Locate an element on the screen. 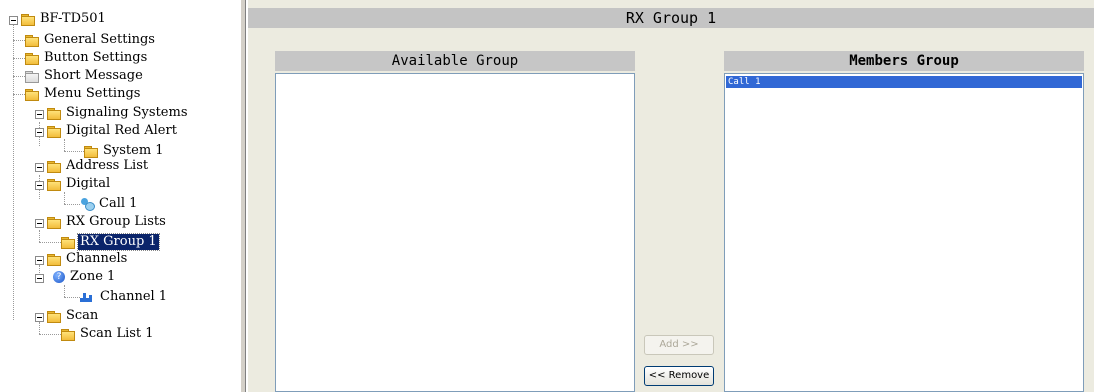 This screenshot has width=1094, height=392. tree-node-digital-red-alert: Digital Red Alert is located at coordinates (113, 131).